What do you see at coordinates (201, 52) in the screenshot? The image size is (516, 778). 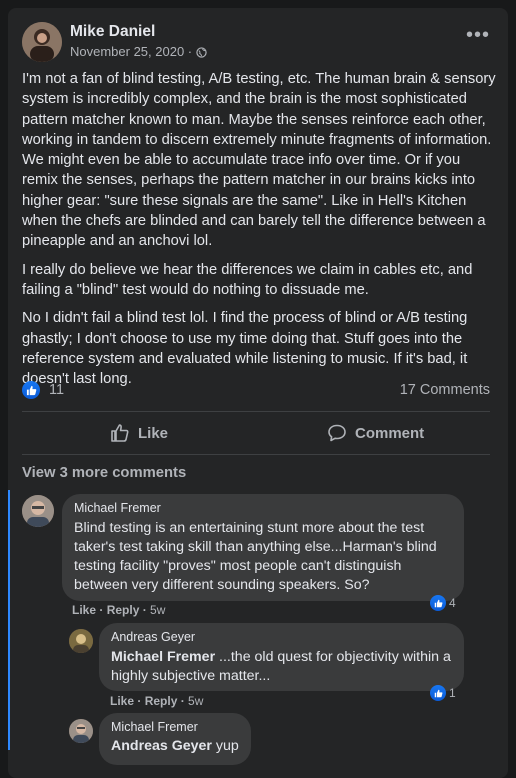 I see `globe-icon` at bounding box center [201, 52].